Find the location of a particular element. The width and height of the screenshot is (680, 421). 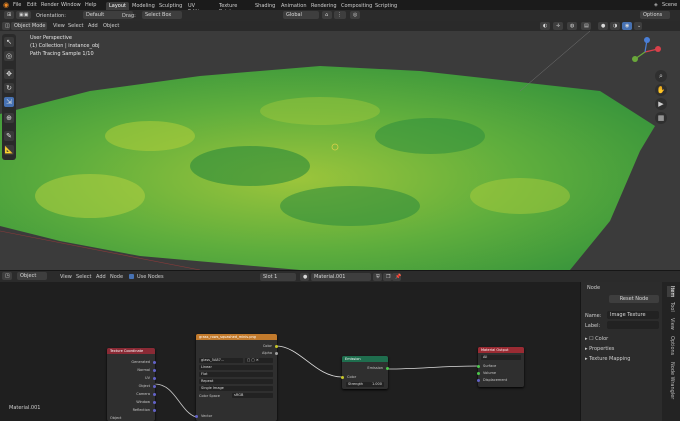

image-buttons: ▢ ▢ ✕ is located at coordinates (259, 360).